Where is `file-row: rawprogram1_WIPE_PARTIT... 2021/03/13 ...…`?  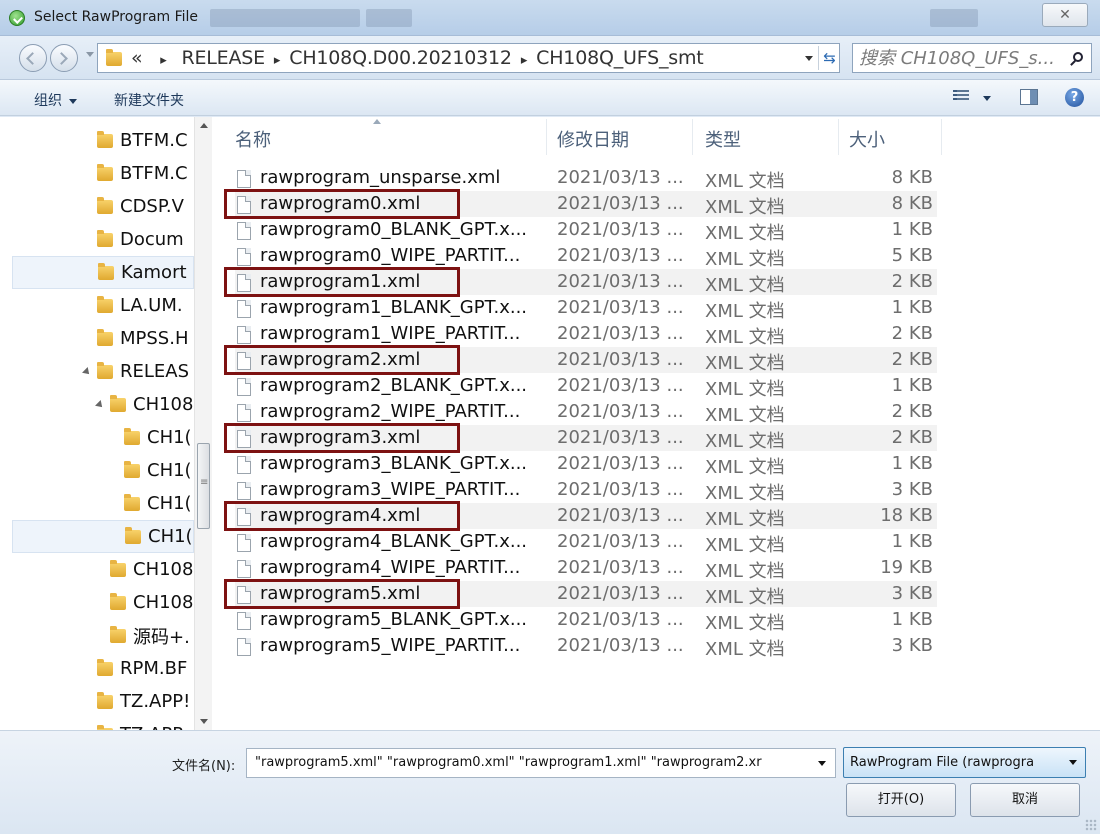
file-row: rawprogram1_WIPE_PARTIT... 2021/03/13 ...… is located at coordinates (586, 334).